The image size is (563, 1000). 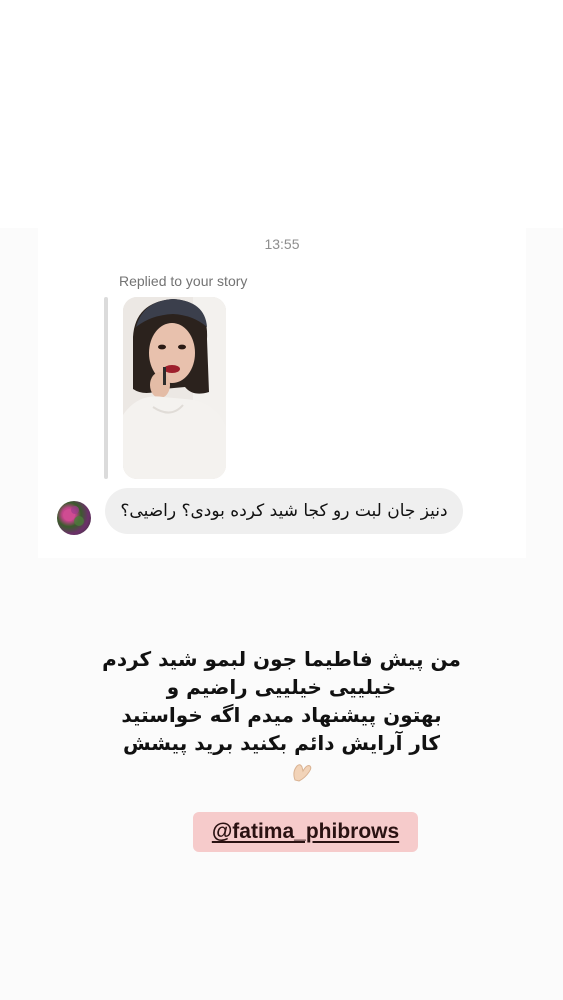 What do you see at coordinates (183, 281) in the screenshot?
I see `replied-to-story-label: Replied to your story` at bounding box center [183, 281].